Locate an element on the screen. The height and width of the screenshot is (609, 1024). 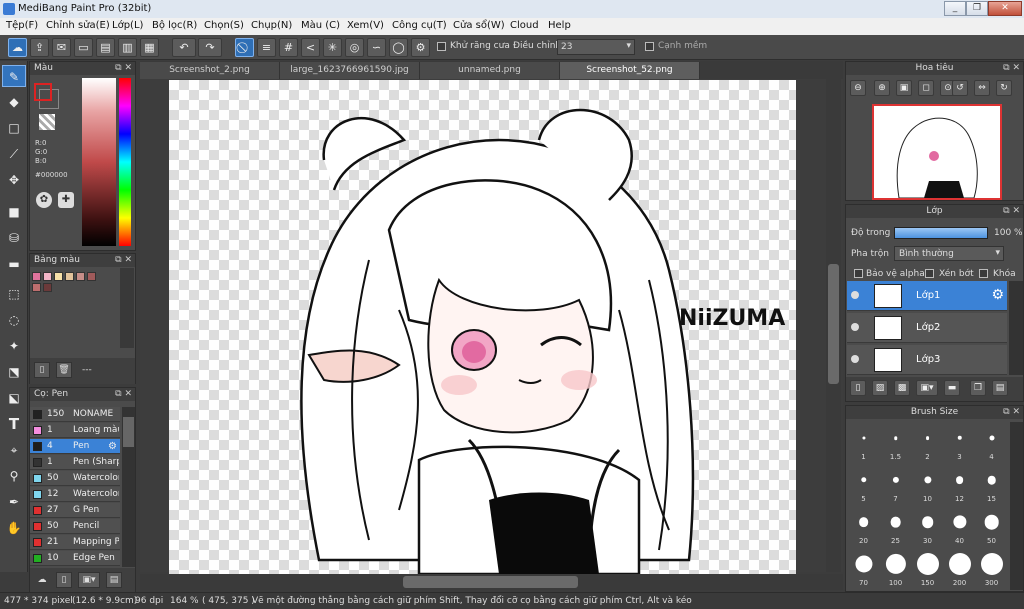
brush-settings-icon: ▤ is located at coordinates (114, 580).